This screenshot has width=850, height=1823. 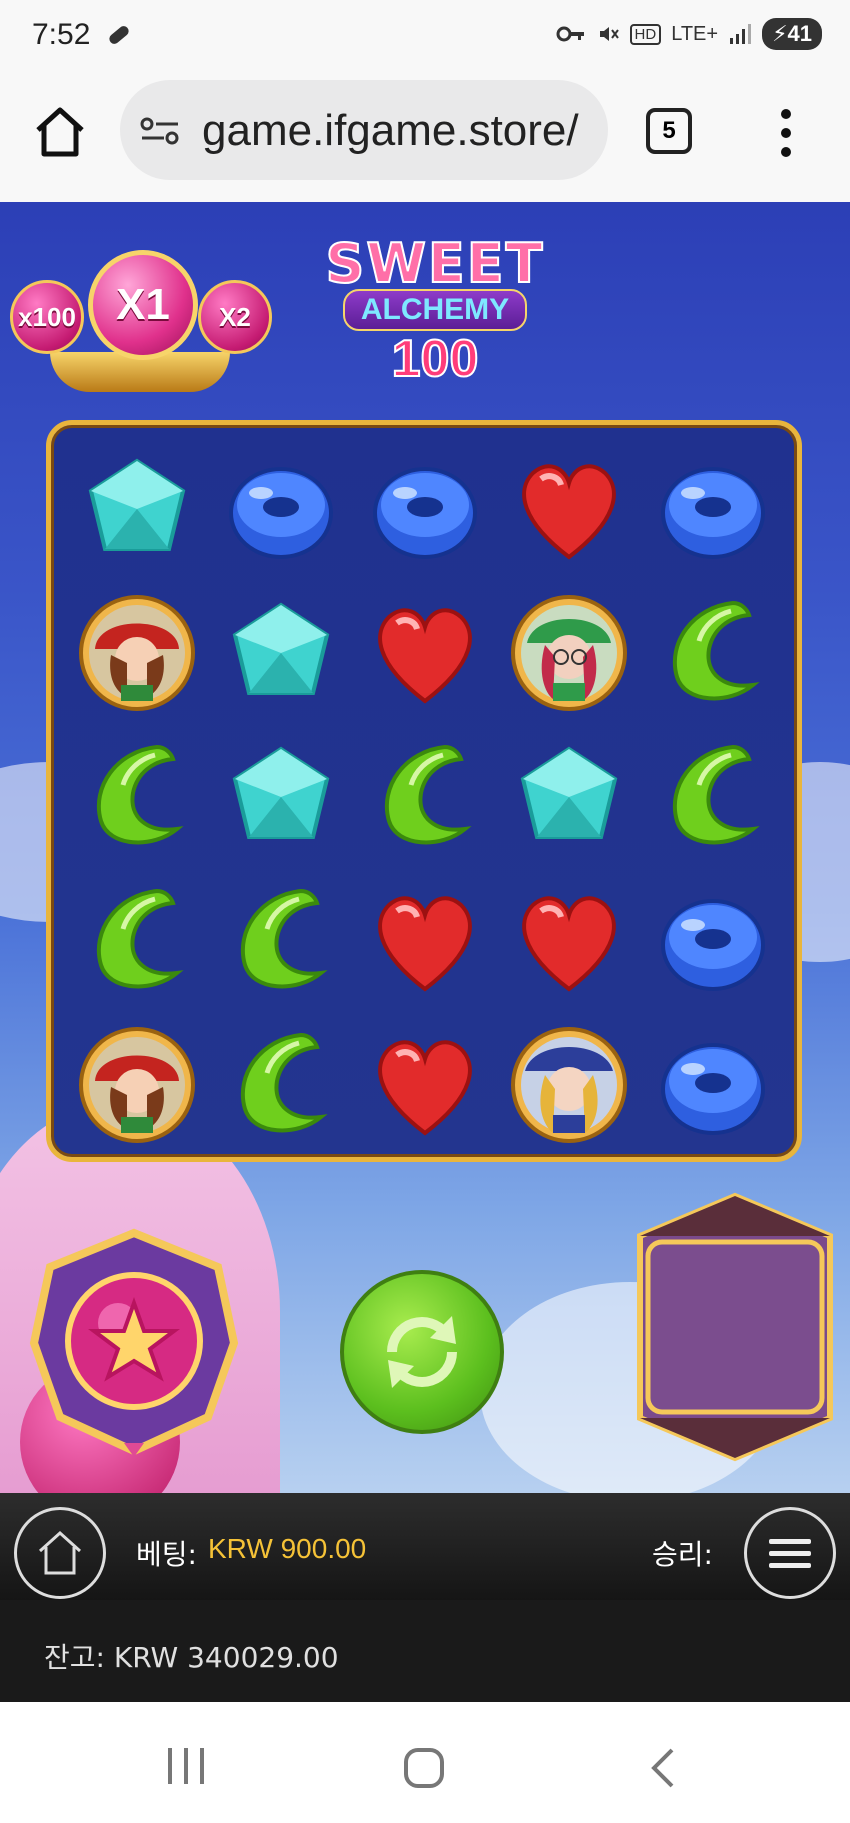 I want to click on bet-value: KRW 900.00, so click(x=287, y=1548).